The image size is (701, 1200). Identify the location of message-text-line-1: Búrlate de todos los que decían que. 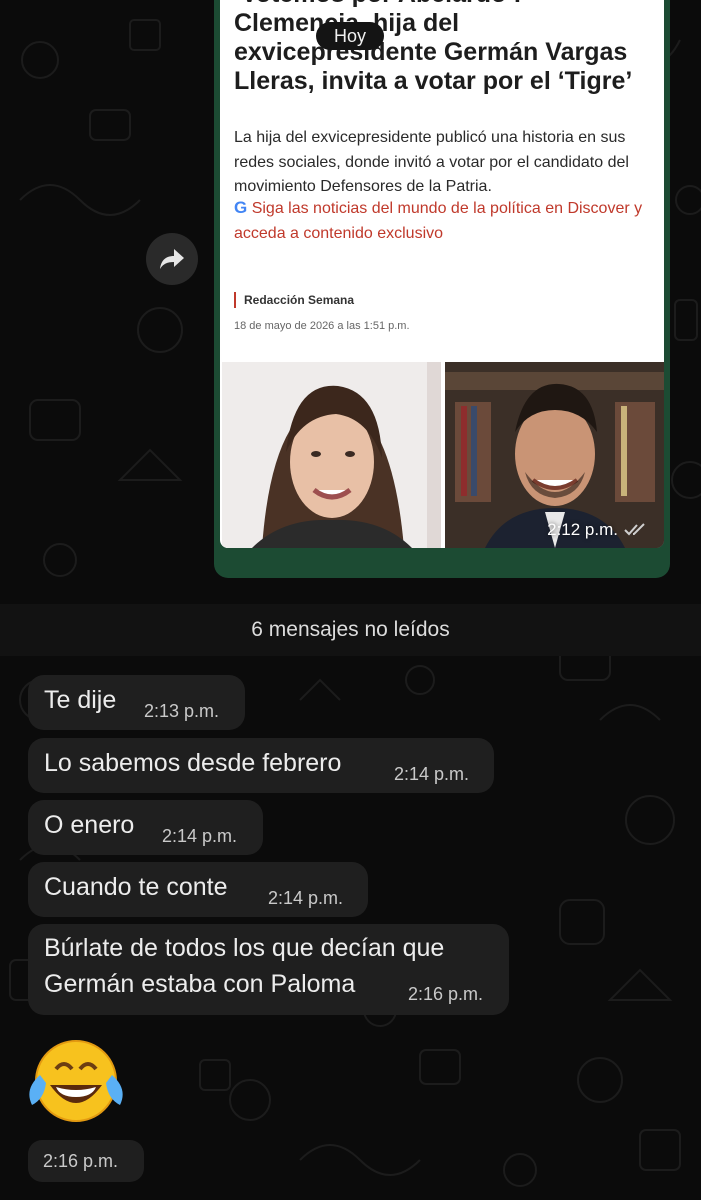
(244, 948).